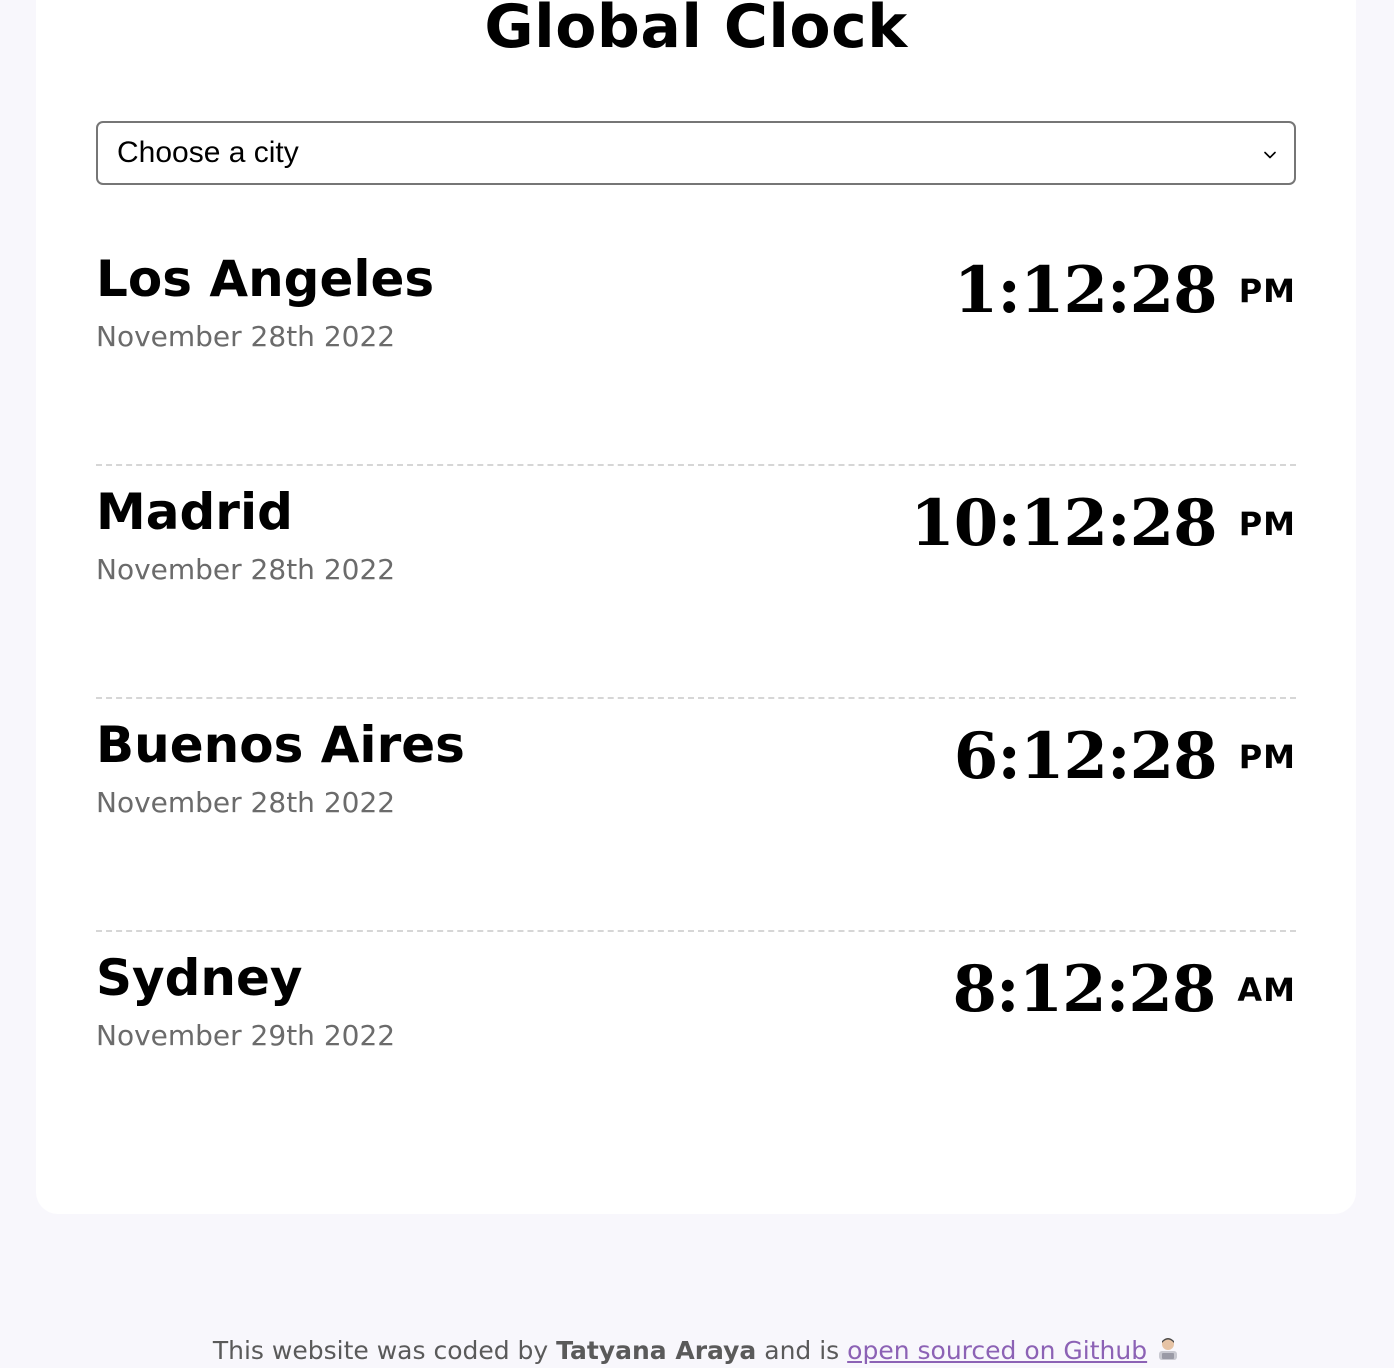  Describe the element at coordinates (1063, 523) in the screenshot. I see `time-value: 10:12:28` at that location.